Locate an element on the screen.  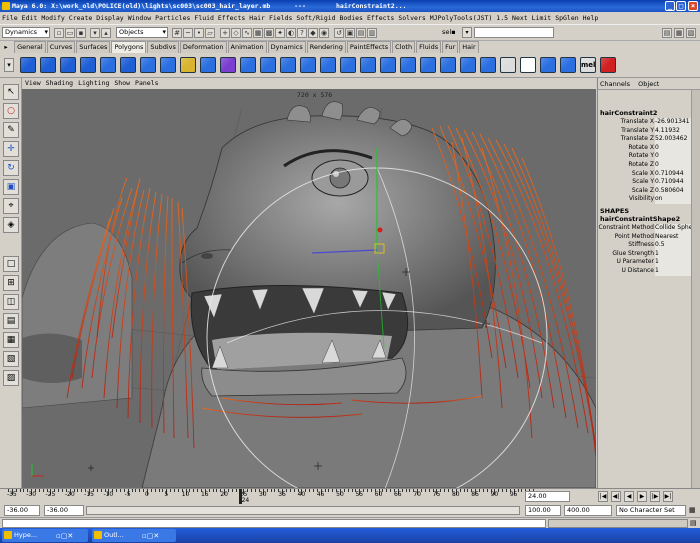
menu-solvers: Solvers is located at coordinates (411, 18).